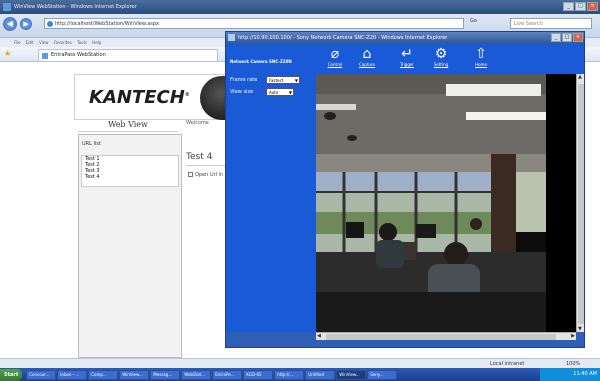 The image size is (600, 381). I want to click on sidebar-header: Web View, so click(128, 125).